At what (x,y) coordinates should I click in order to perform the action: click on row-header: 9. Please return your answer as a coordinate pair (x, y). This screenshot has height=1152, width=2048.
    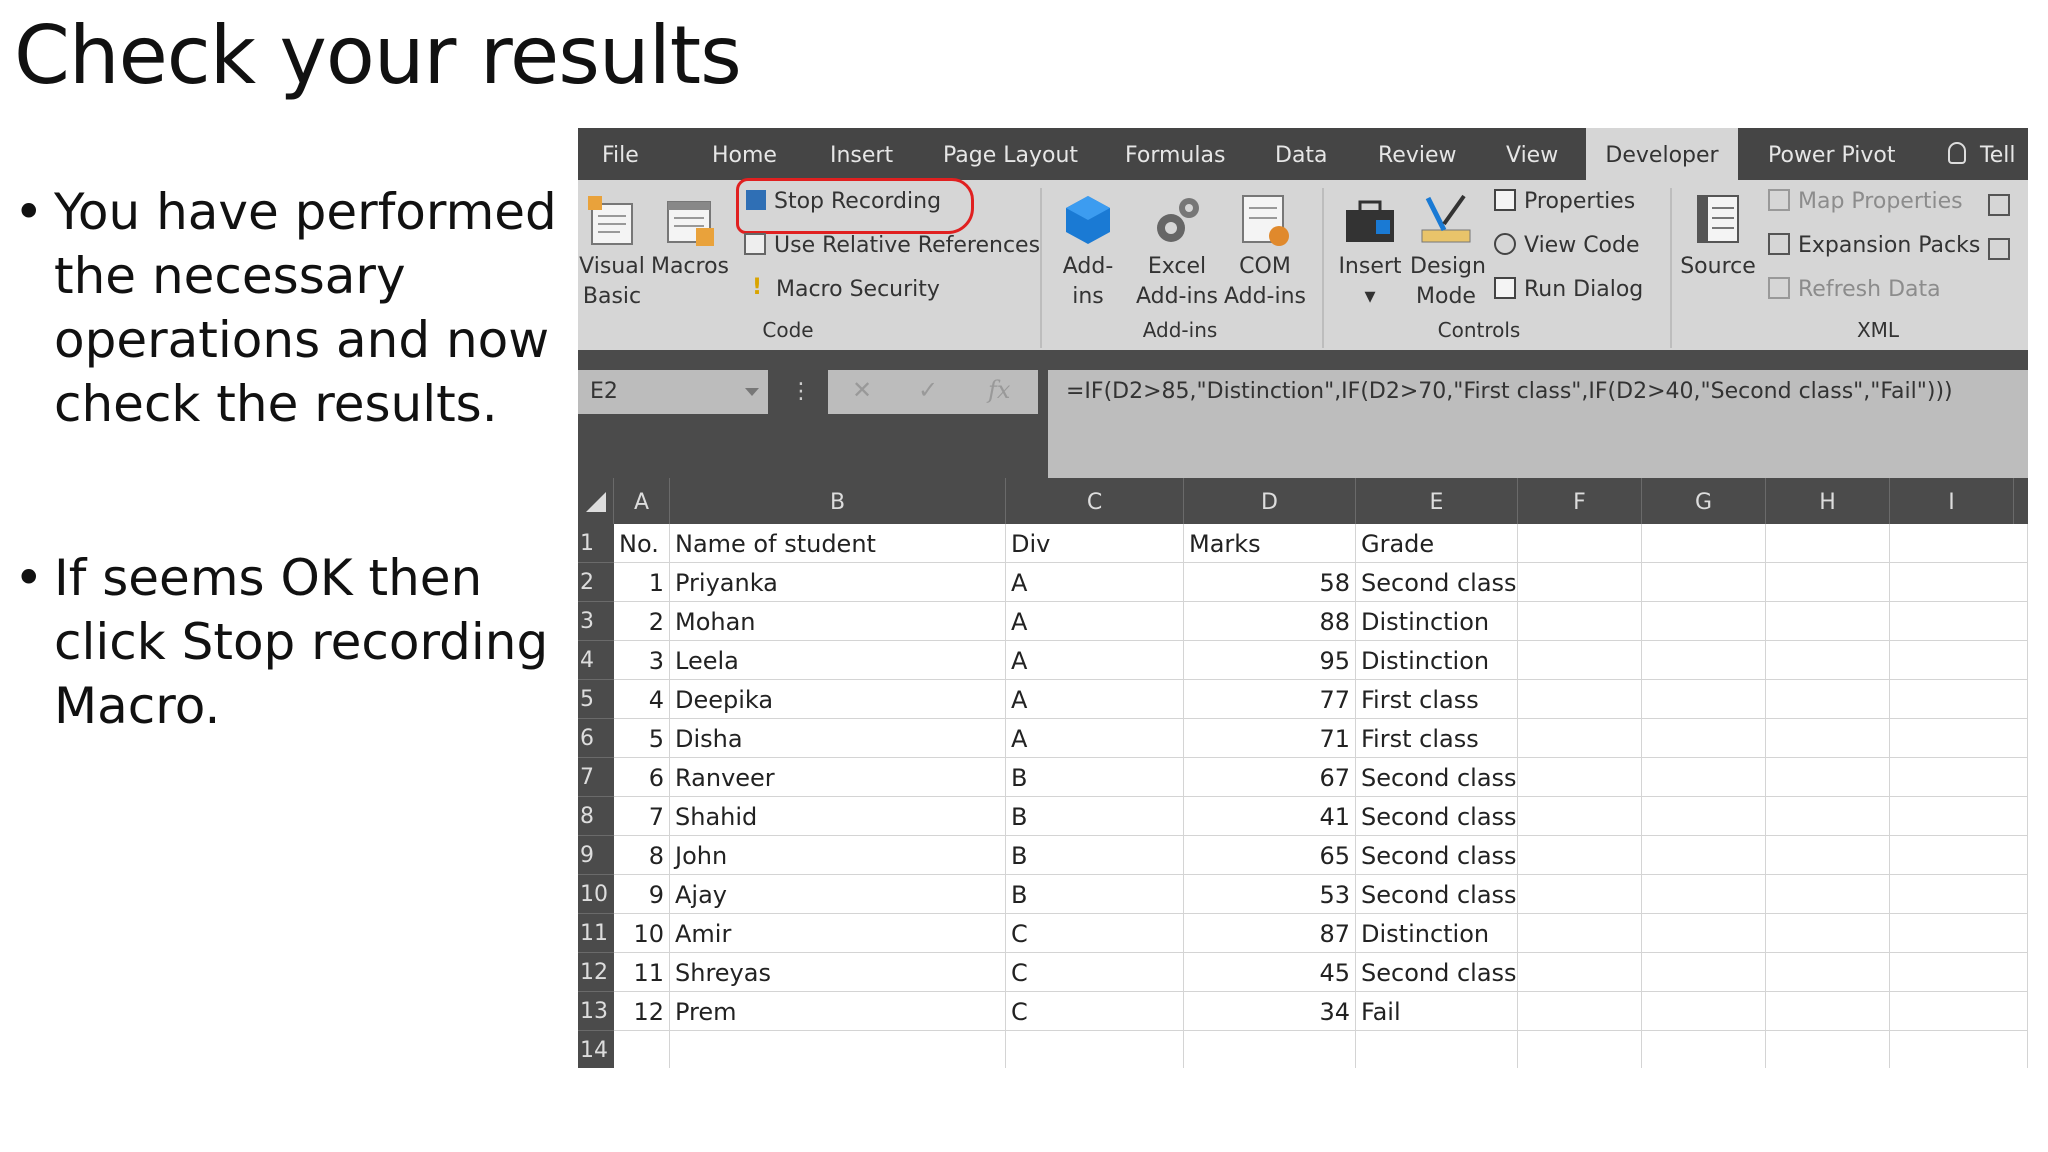
    Looking at the image, I should click on (596, 855).